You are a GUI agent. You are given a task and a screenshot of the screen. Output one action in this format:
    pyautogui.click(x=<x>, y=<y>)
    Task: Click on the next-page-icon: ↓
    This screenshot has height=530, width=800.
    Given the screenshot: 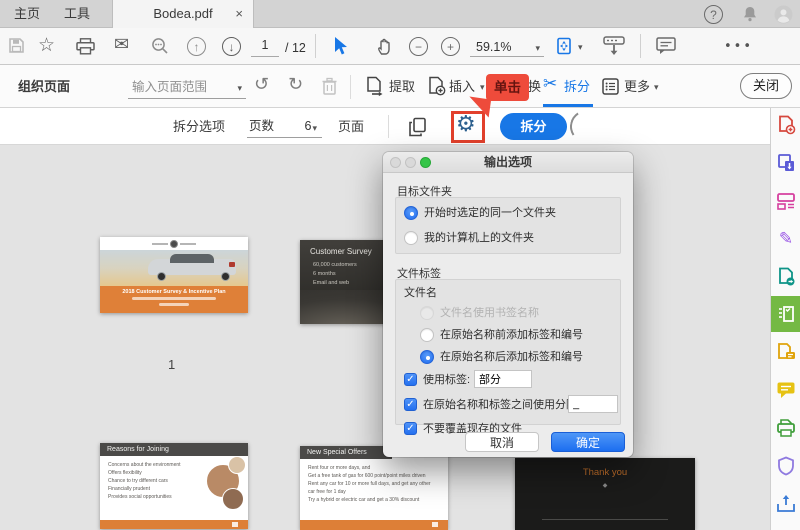 What is the action you would take?
    pyautogui.click(x=231, y=46)
    